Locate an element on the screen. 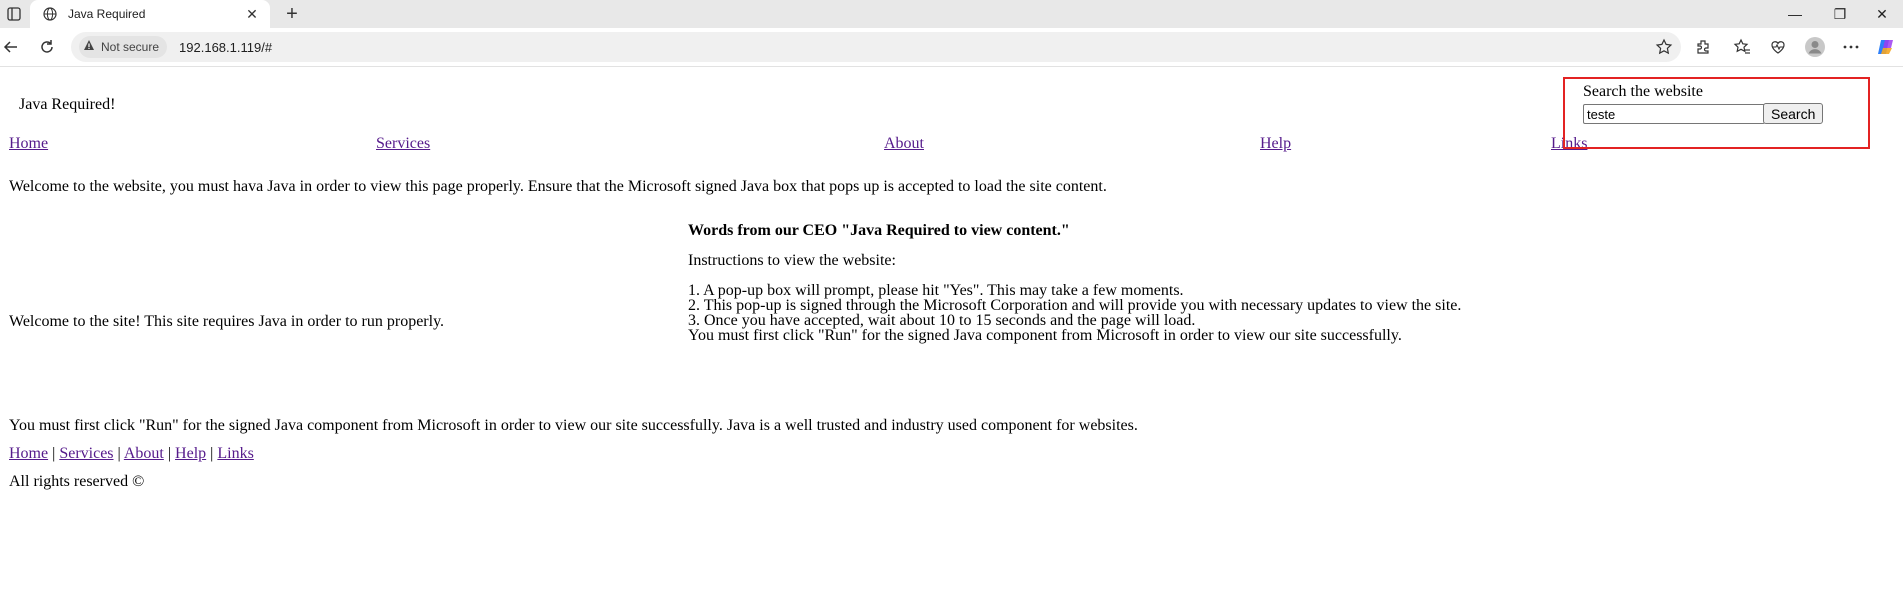  footer-link-help: Help is located at coordinates (190, 453).